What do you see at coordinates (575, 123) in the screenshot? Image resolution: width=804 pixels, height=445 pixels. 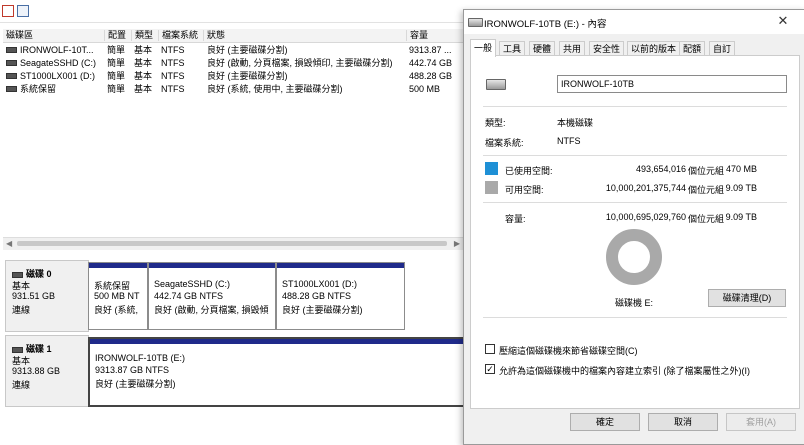 I see `type-value: 本機磁碟` at bounding box center [575, 123].